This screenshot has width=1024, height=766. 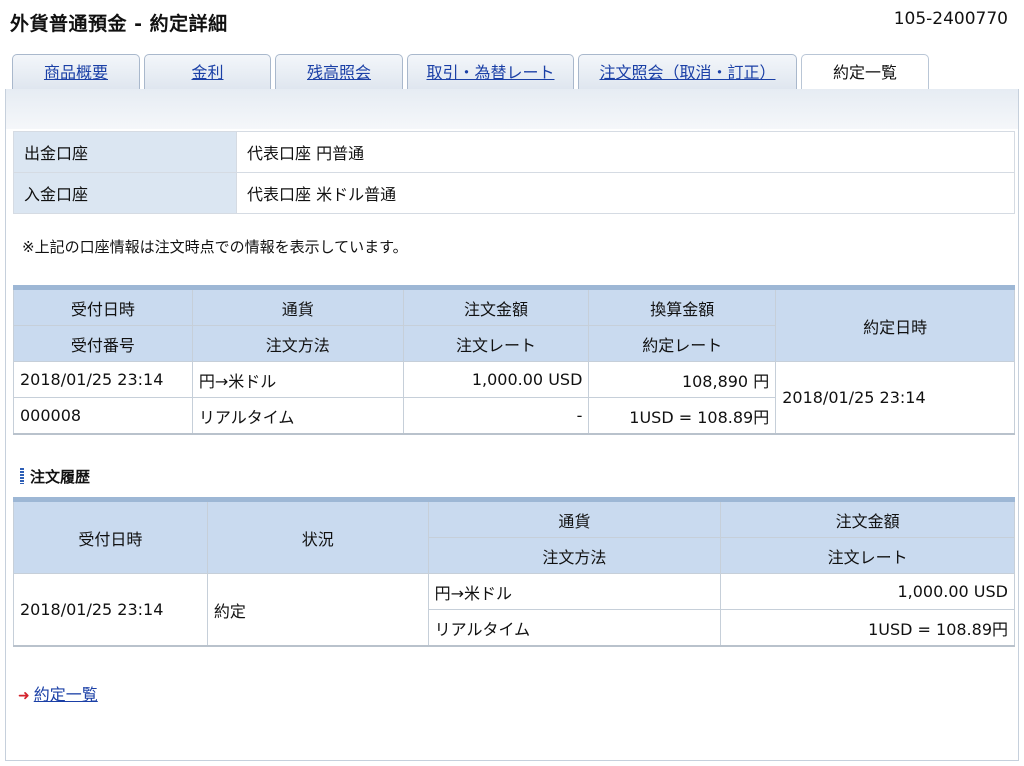 What do you see at coordinates (496, 343) in the screenshot?
I see `order-rate-header: 注文レート` at bounding box center [496, 343].